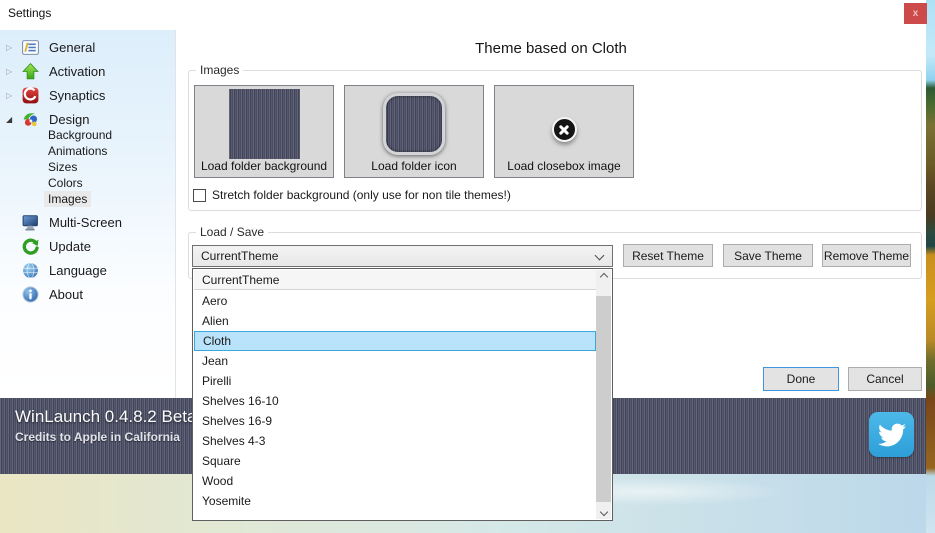 The width and height of the screenshot is (935, 533). Describe the element at coordinates (414, 123) in the screenshot. I see `folder-icon-preview` at that location.